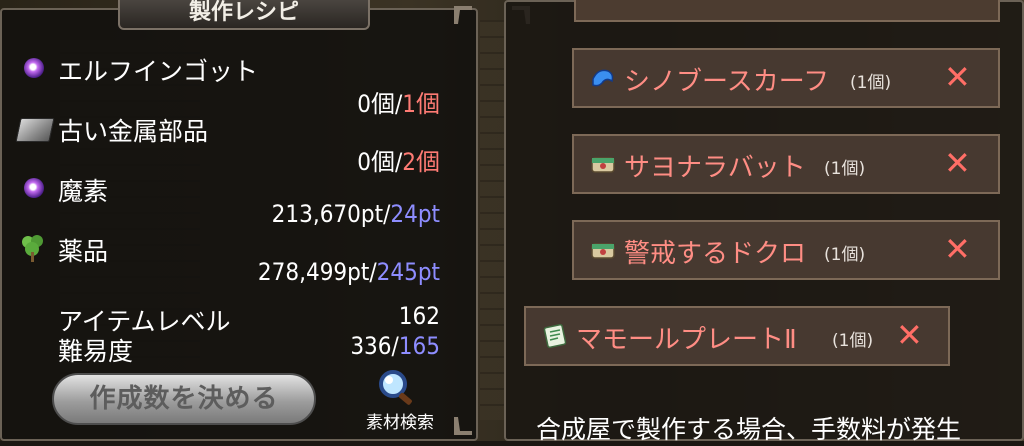 The image size is (1024, 446). What do you see at coordinates (244, 15) in the screenshot?
I see `recipe-panel-title: 製作レシピ` at bounding box center [244, 15].